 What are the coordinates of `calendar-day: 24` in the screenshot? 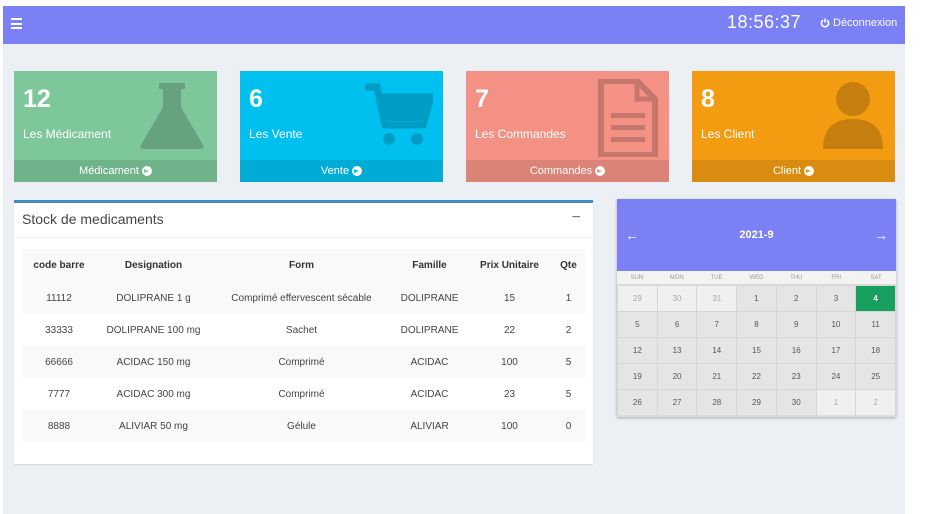 It's located at (836, 376).